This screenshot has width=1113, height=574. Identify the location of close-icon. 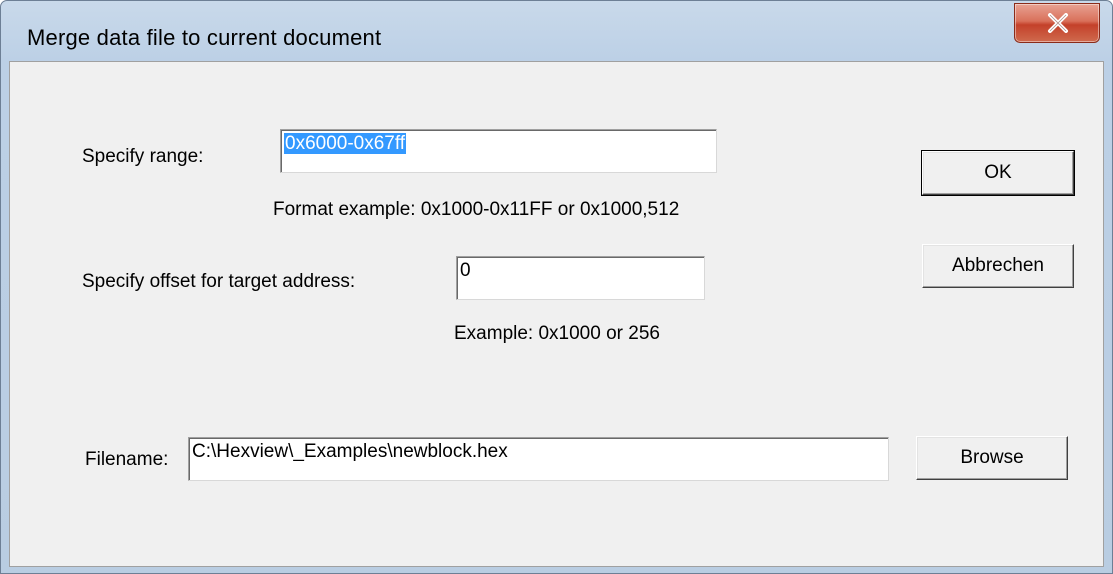
(1058, 23).